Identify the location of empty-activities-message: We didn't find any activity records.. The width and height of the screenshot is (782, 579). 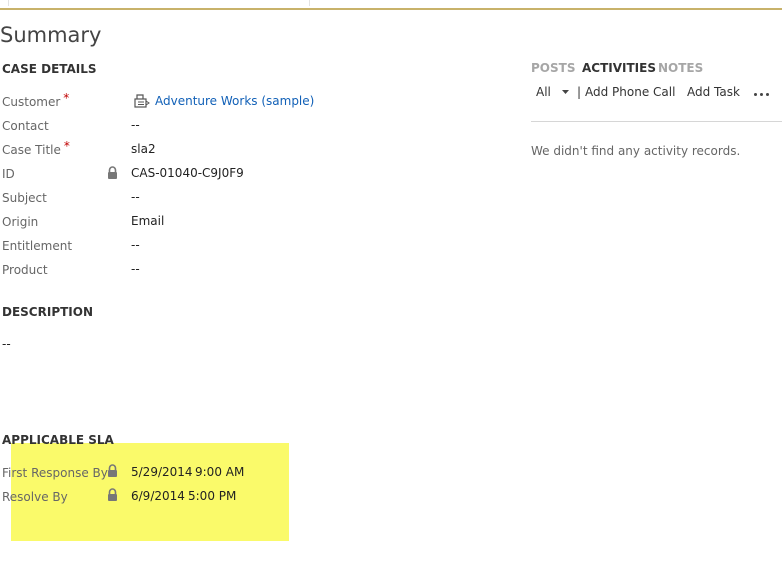
(636, 151).